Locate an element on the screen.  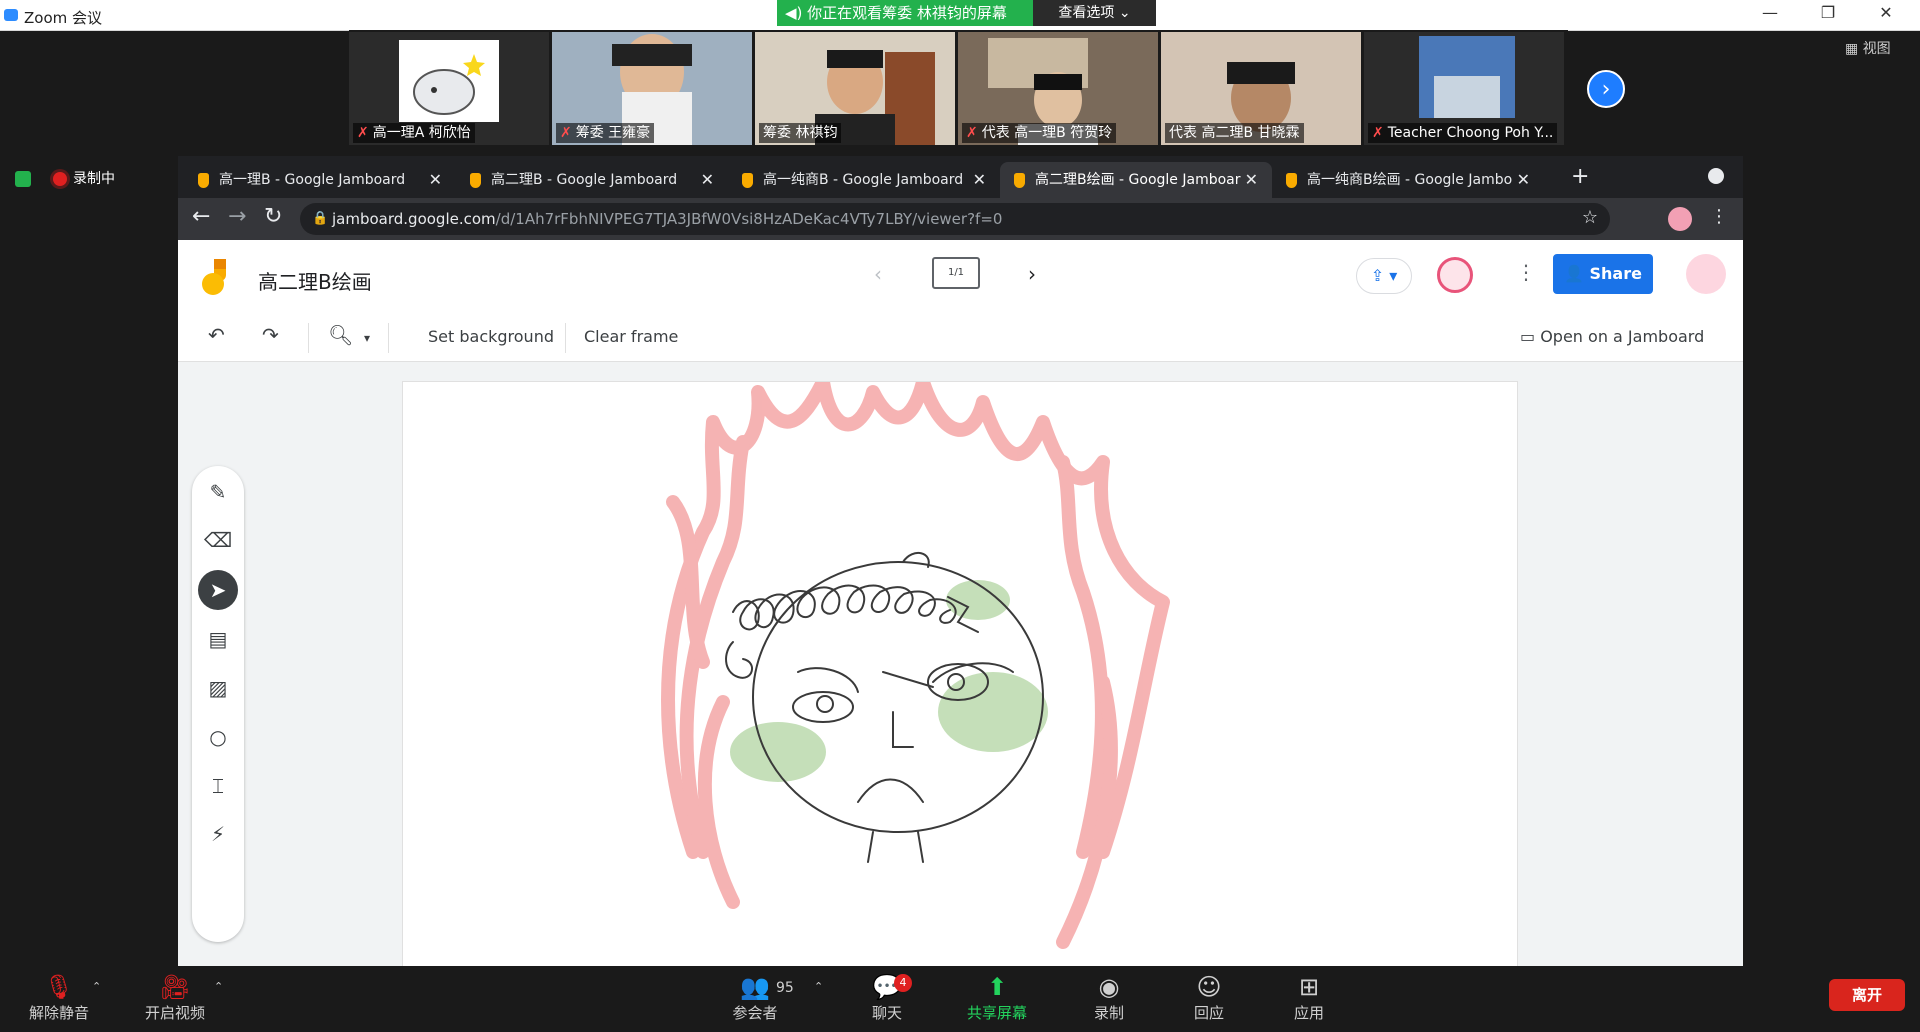
audio-options-chevron-icon: ⌃ is located at coordinates (96, 986).